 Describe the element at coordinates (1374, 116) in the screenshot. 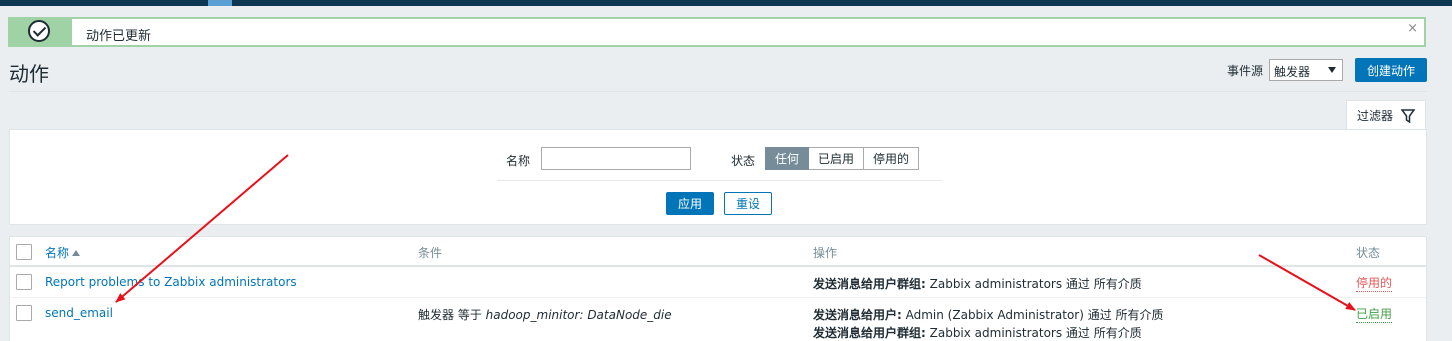

I see `filter-tab-label: 过滤器` at that location.